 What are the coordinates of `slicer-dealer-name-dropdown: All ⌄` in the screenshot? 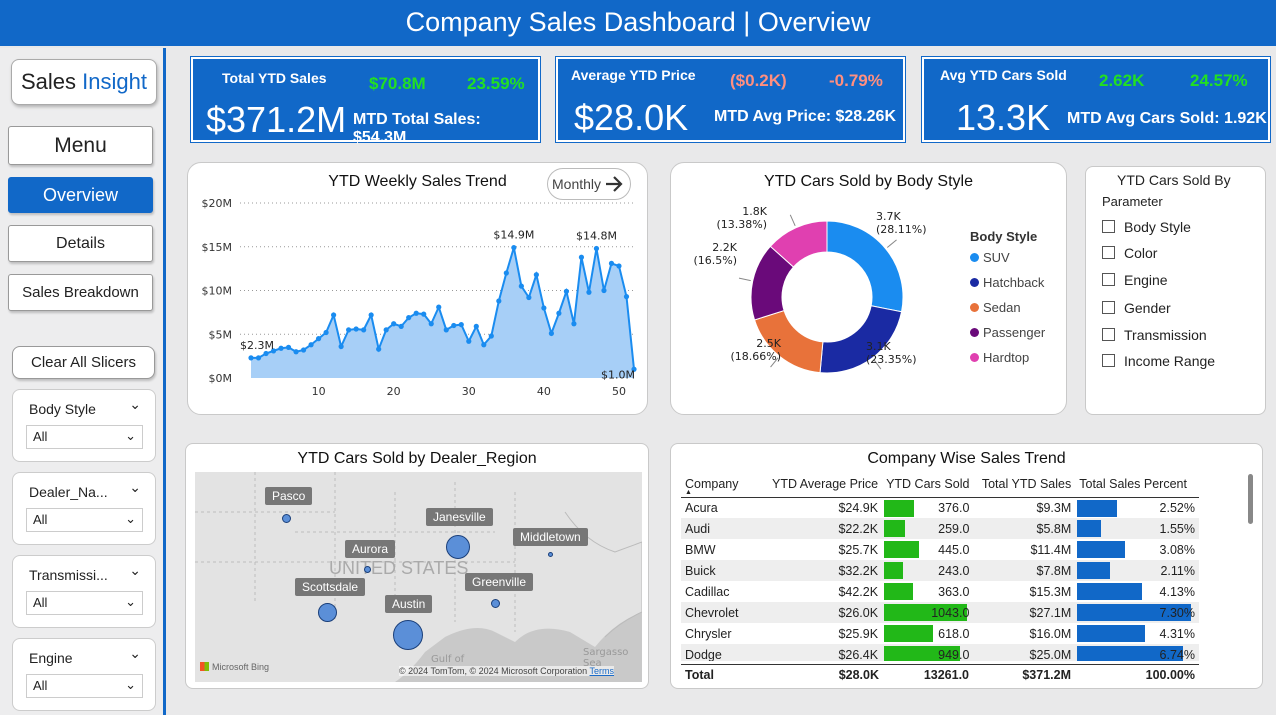 It's located at (84, 520).